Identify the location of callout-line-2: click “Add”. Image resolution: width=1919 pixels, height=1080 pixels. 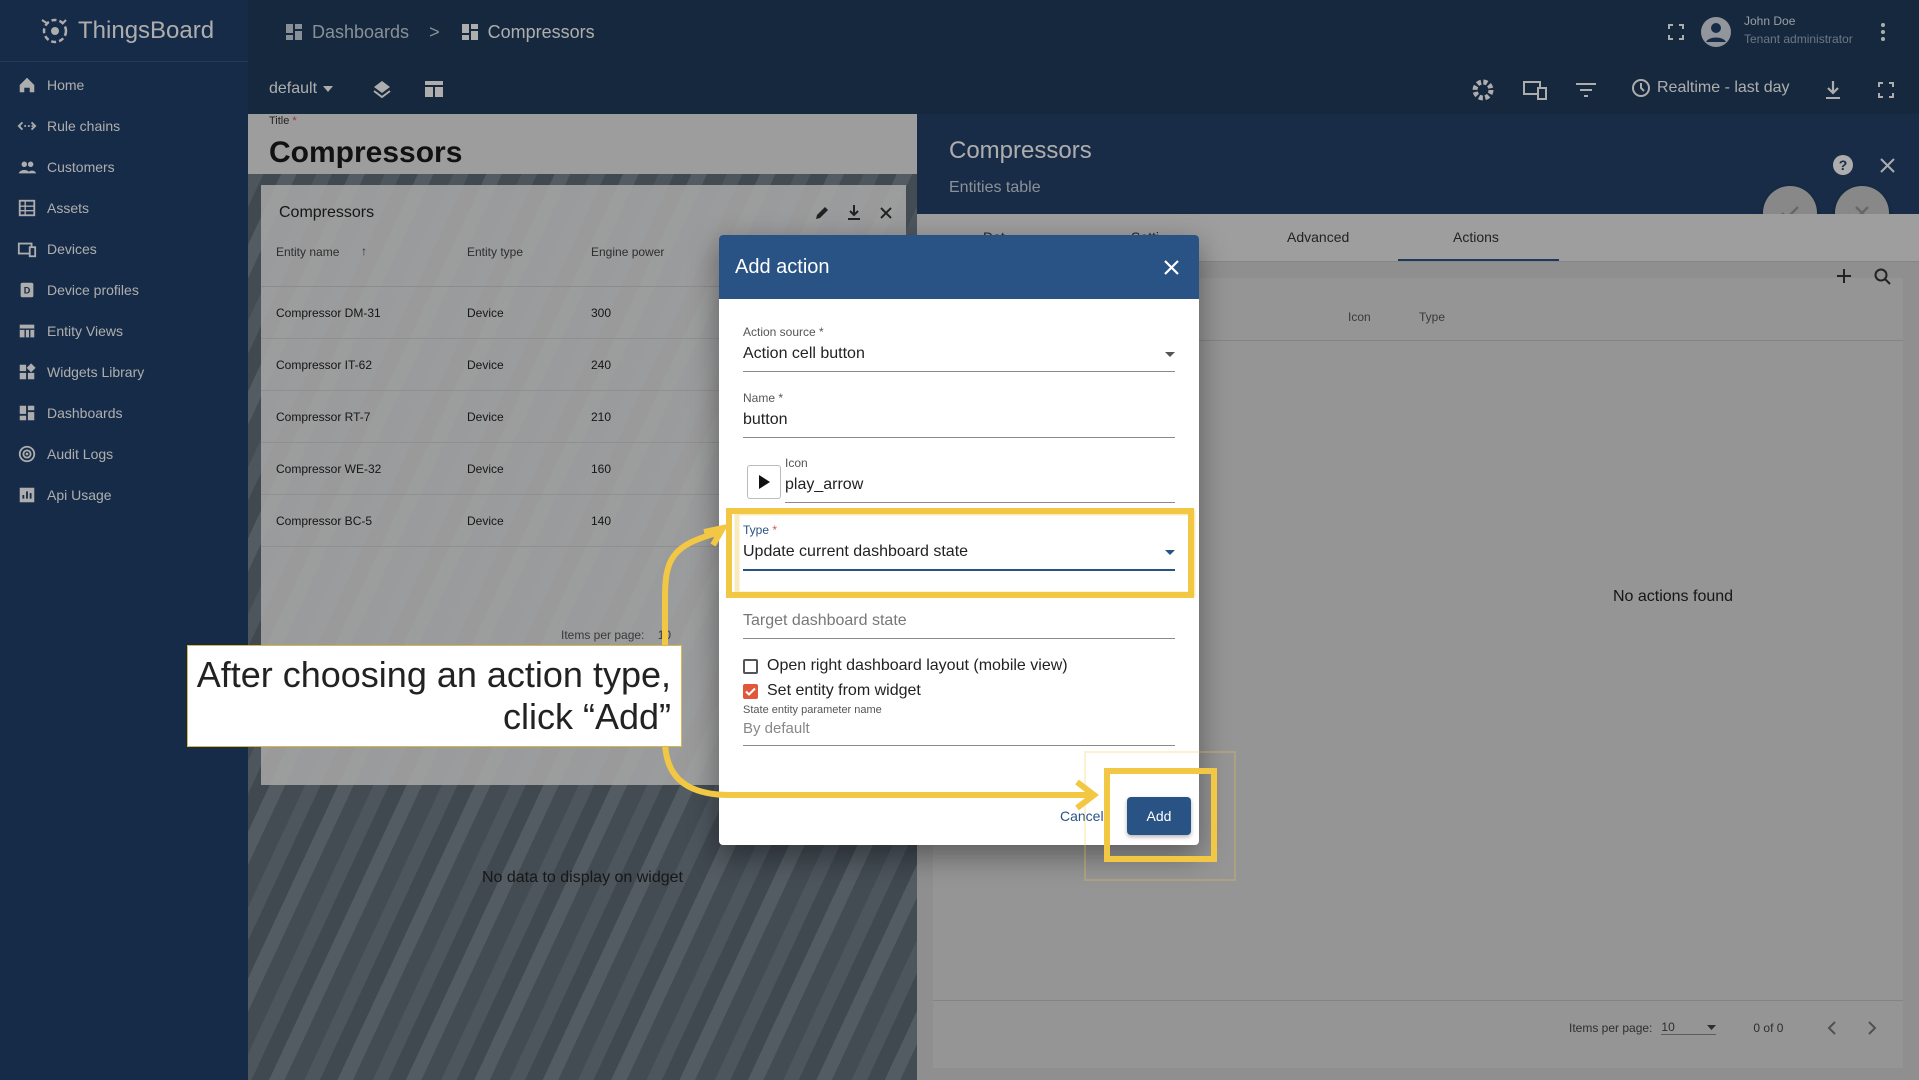
(586, 716).